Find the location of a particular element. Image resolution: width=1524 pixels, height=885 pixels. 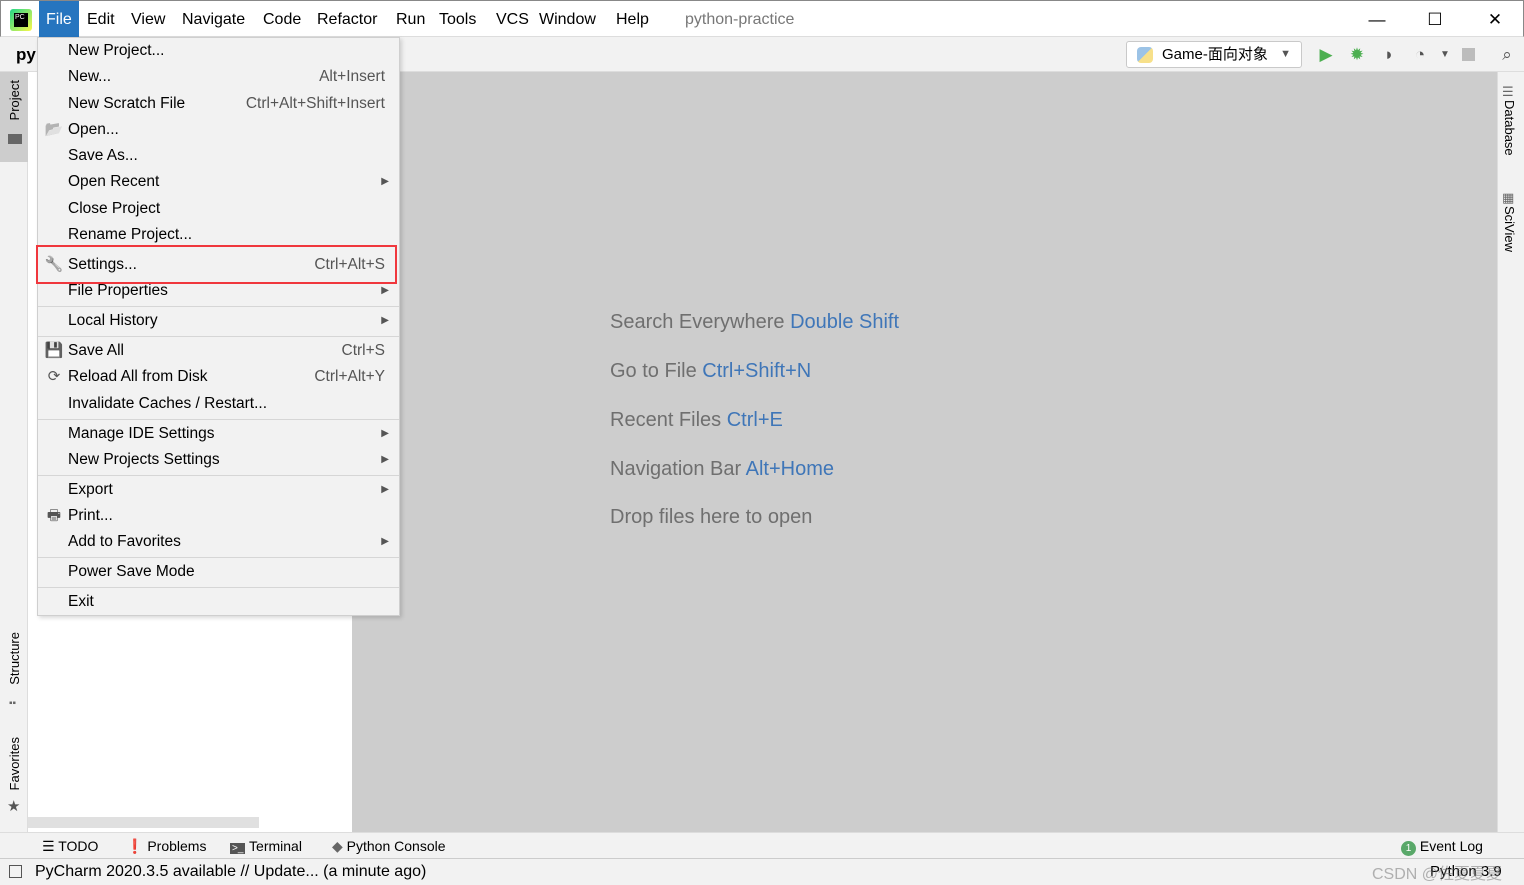

watermark: CSDN @佐夏夏夏 is located at coordinates (1437, 874).